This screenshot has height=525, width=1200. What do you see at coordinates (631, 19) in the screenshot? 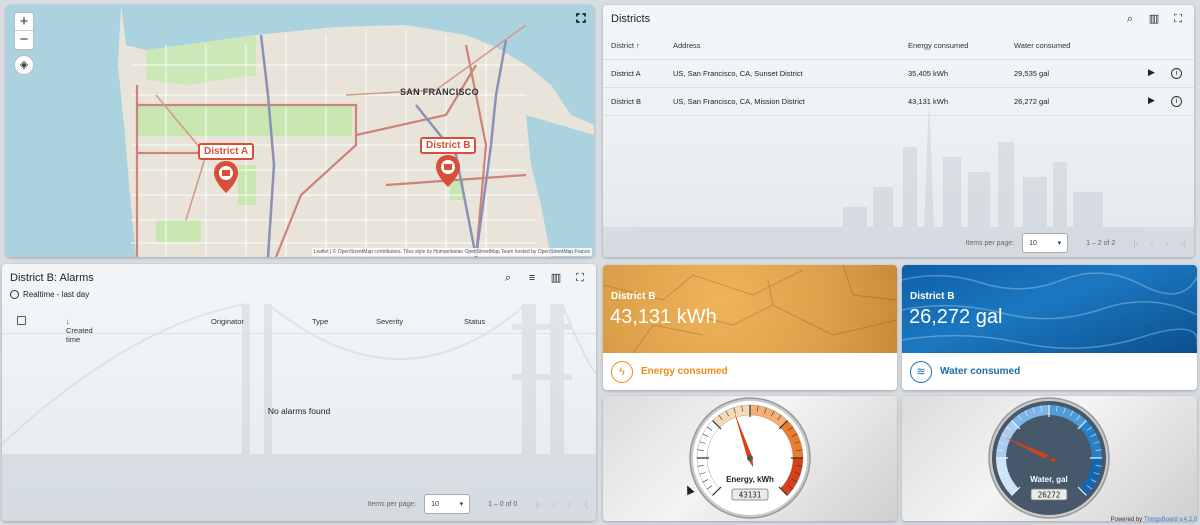
I see `widget-title: Districts` at bounding box center [631, 19].